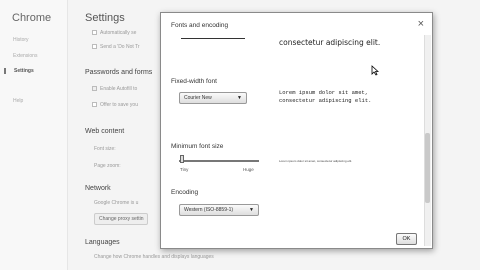  I want to click on checkbox-option: Enable Autofill to, so click(114, 89).